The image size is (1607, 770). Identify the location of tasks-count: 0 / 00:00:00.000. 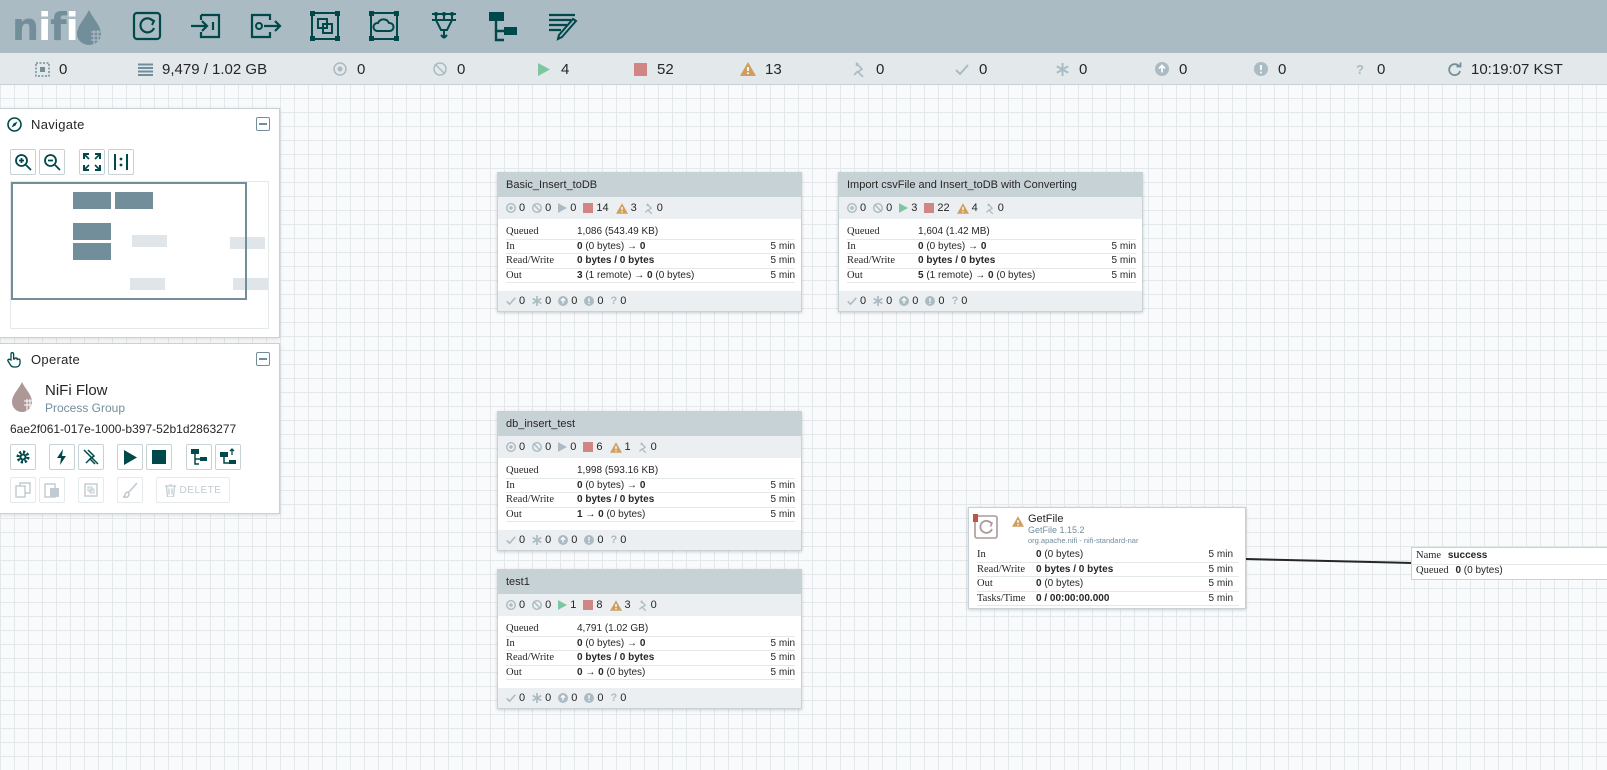
(1073, 598).